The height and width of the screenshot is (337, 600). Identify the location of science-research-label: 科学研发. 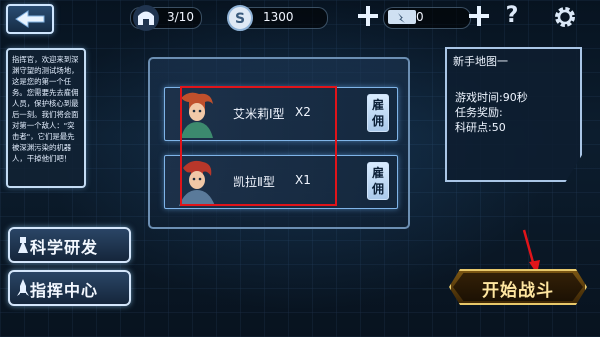
(64, 247).